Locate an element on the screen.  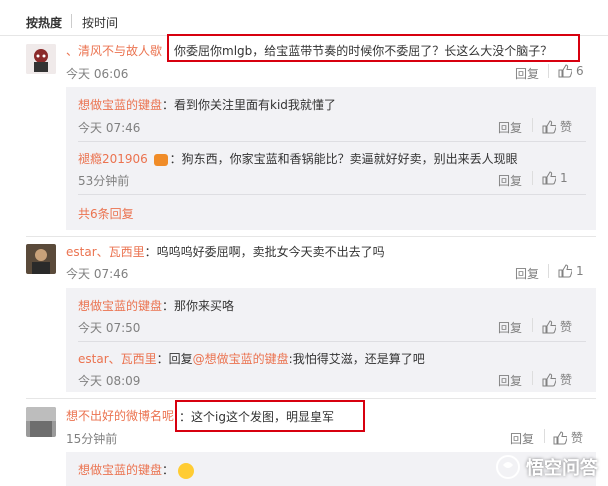
comment-username: 、清风不与故人歇 is located at coordinates (114, 50).